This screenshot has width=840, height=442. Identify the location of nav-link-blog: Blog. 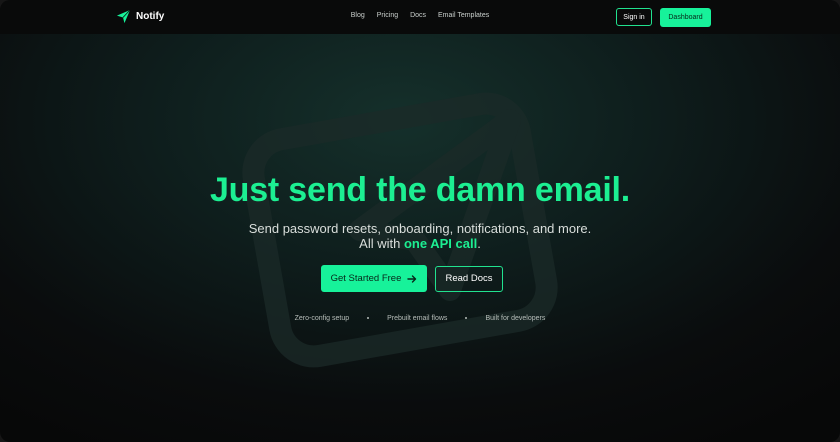
(358, 15).